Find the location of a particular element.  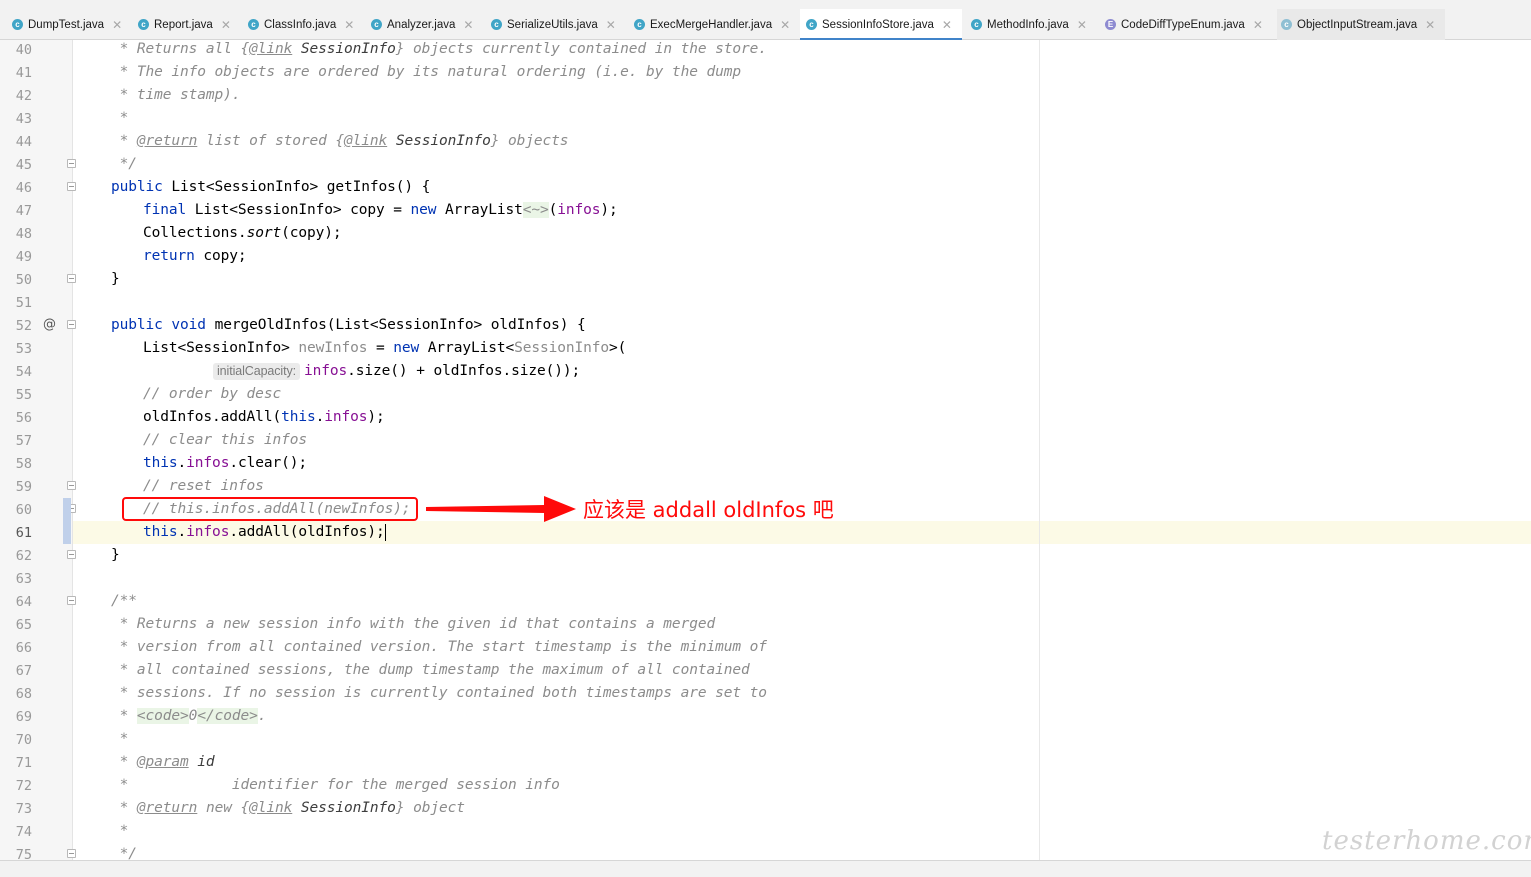

line-number: 51 is located at coordinates (23, 303).